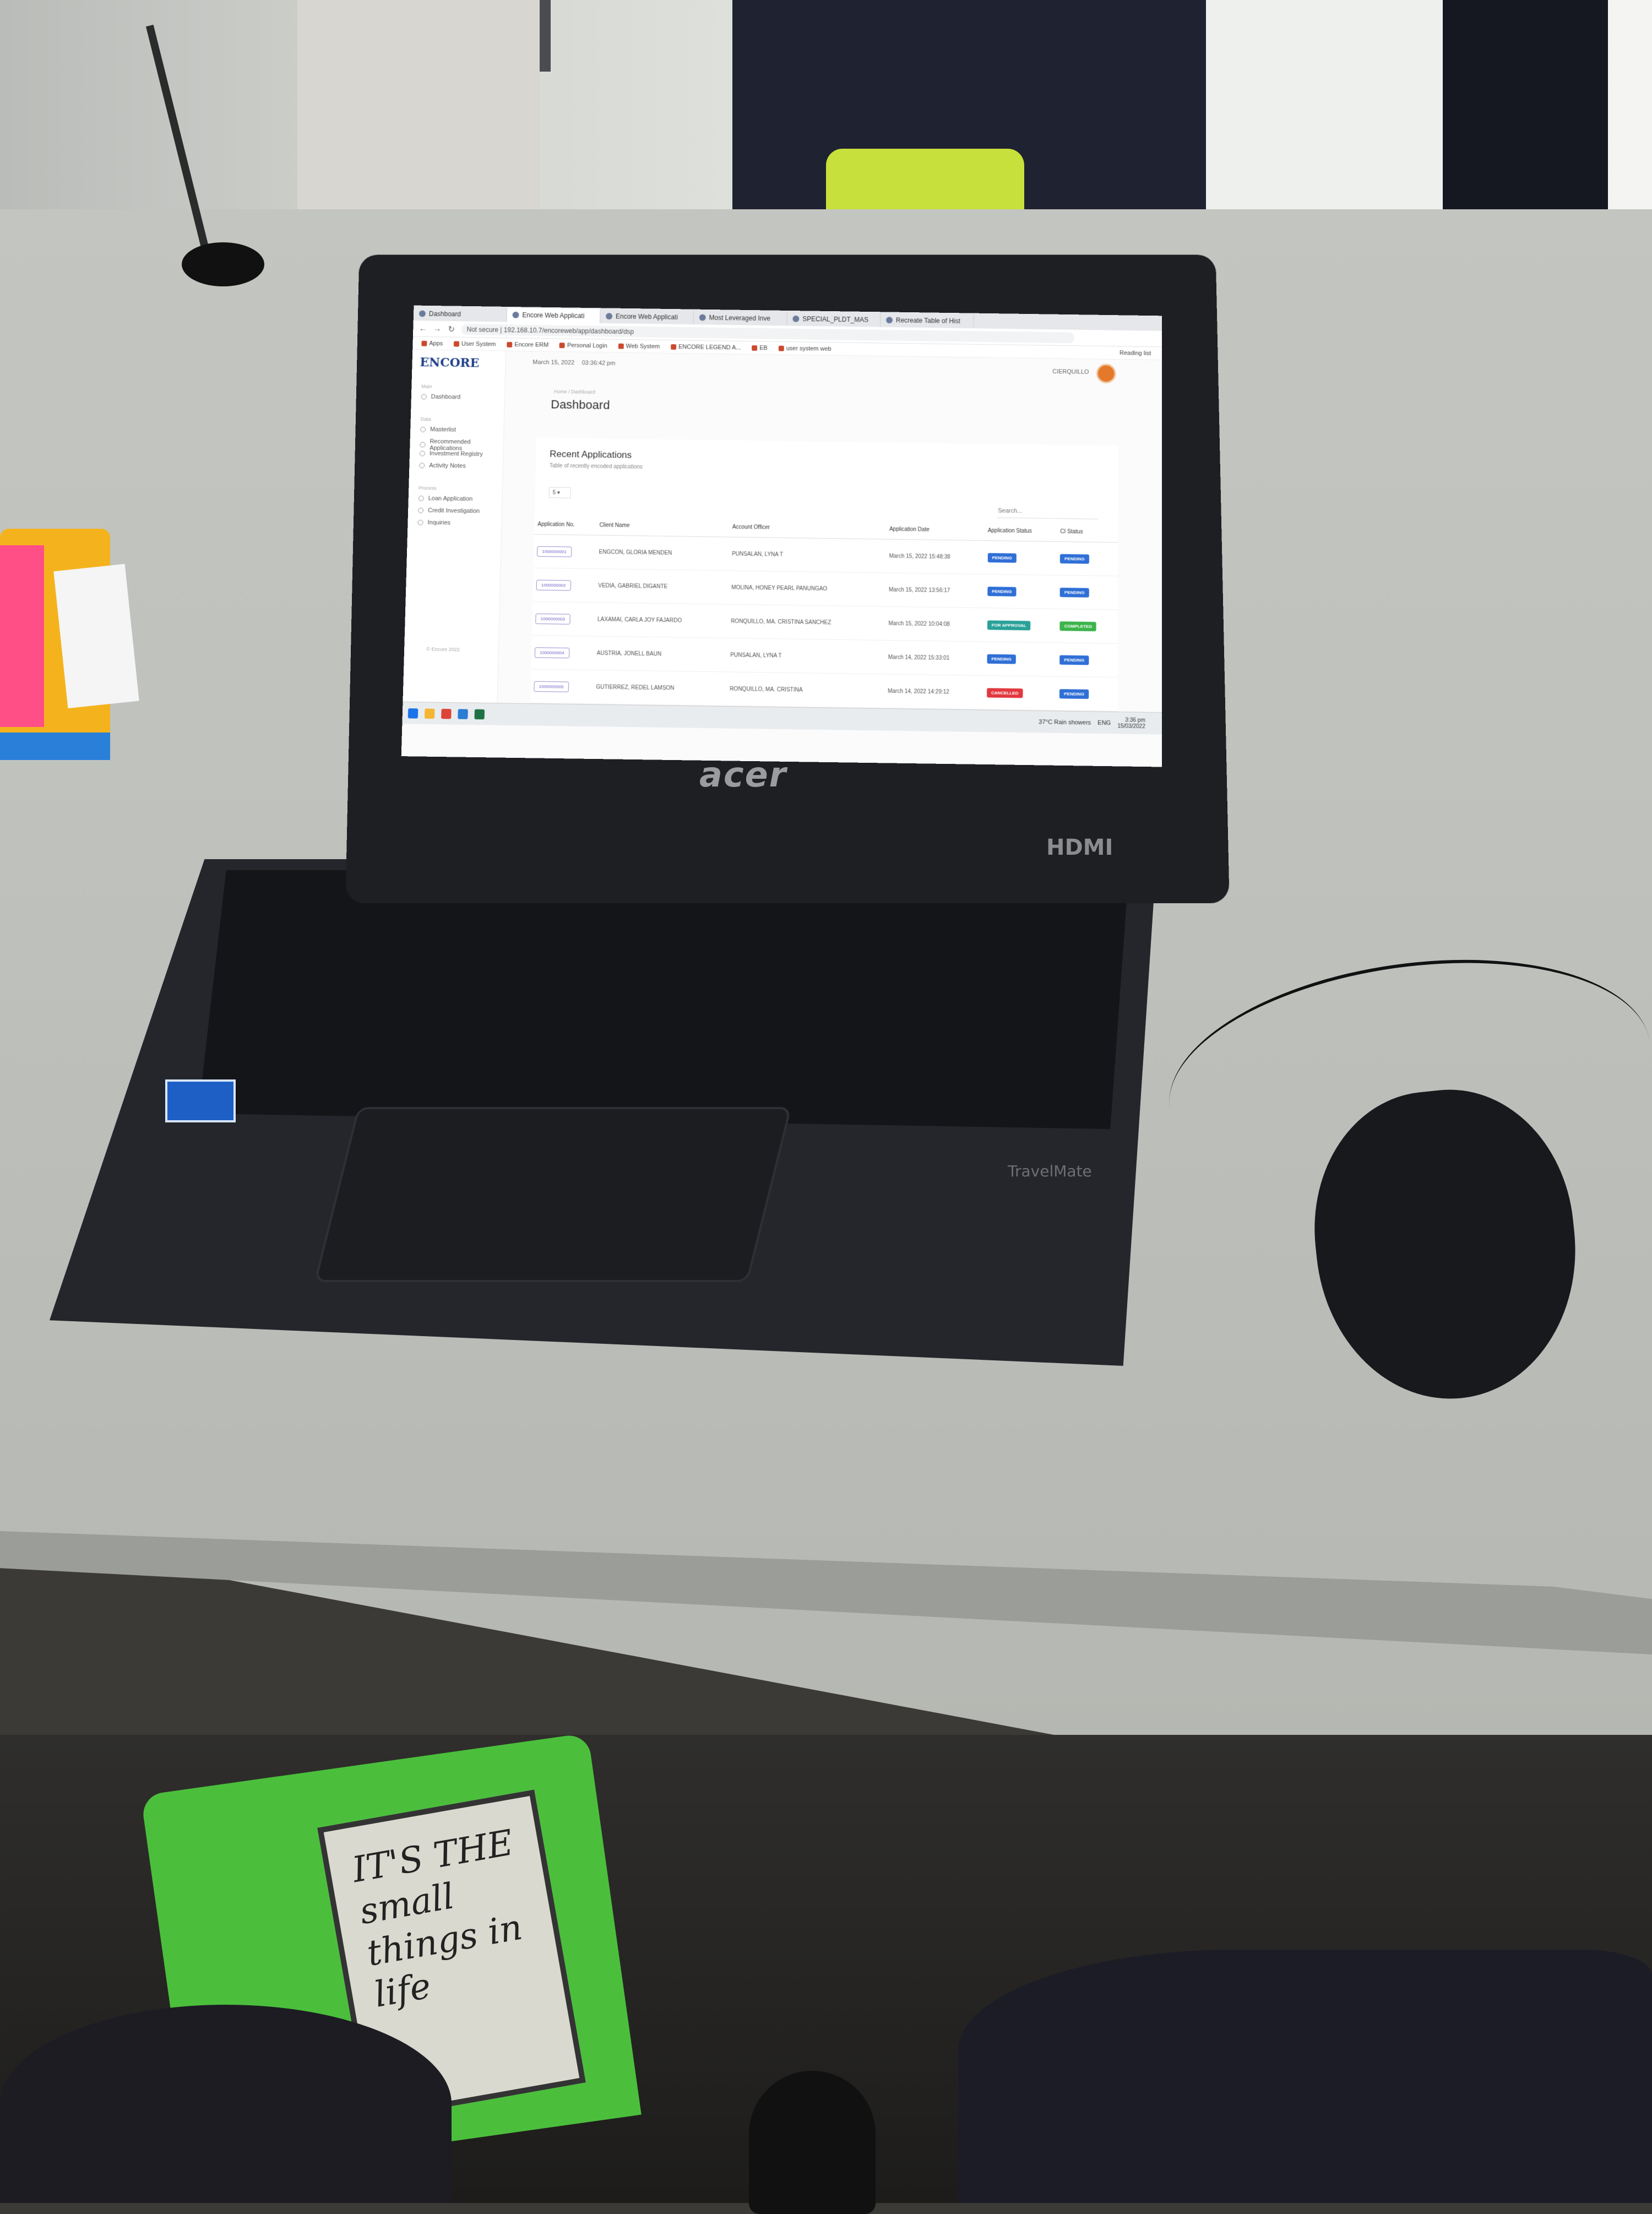 This screenshot has height=2214, width=1652. I want to click on application-no-button: 1000000002, so click(553, 584).